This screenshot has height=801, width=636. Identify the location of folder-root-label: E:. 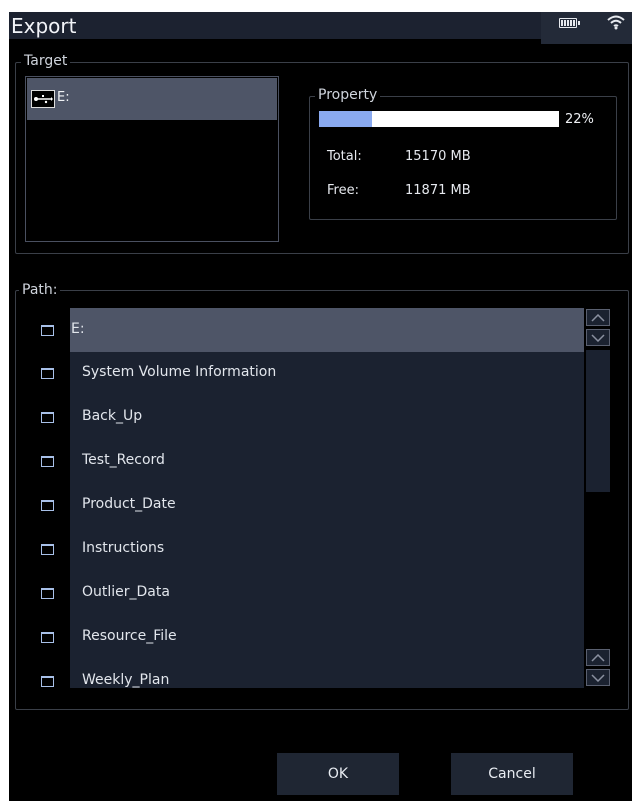
(78, 329).